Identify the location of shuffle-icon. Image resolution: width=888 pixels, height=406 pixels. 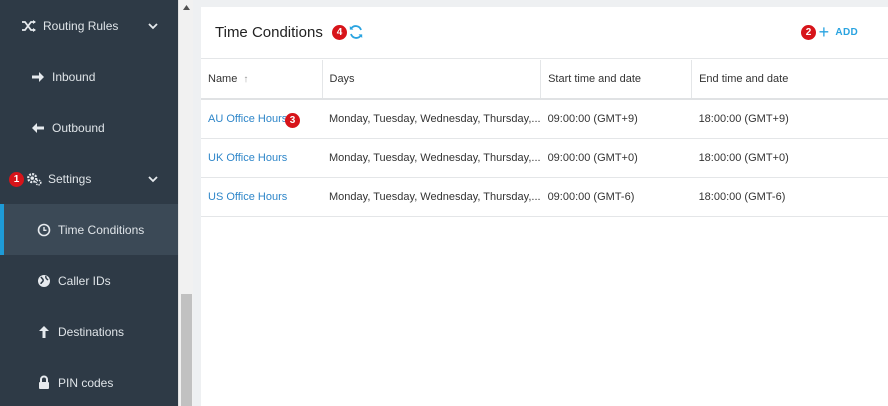
(29, 26).